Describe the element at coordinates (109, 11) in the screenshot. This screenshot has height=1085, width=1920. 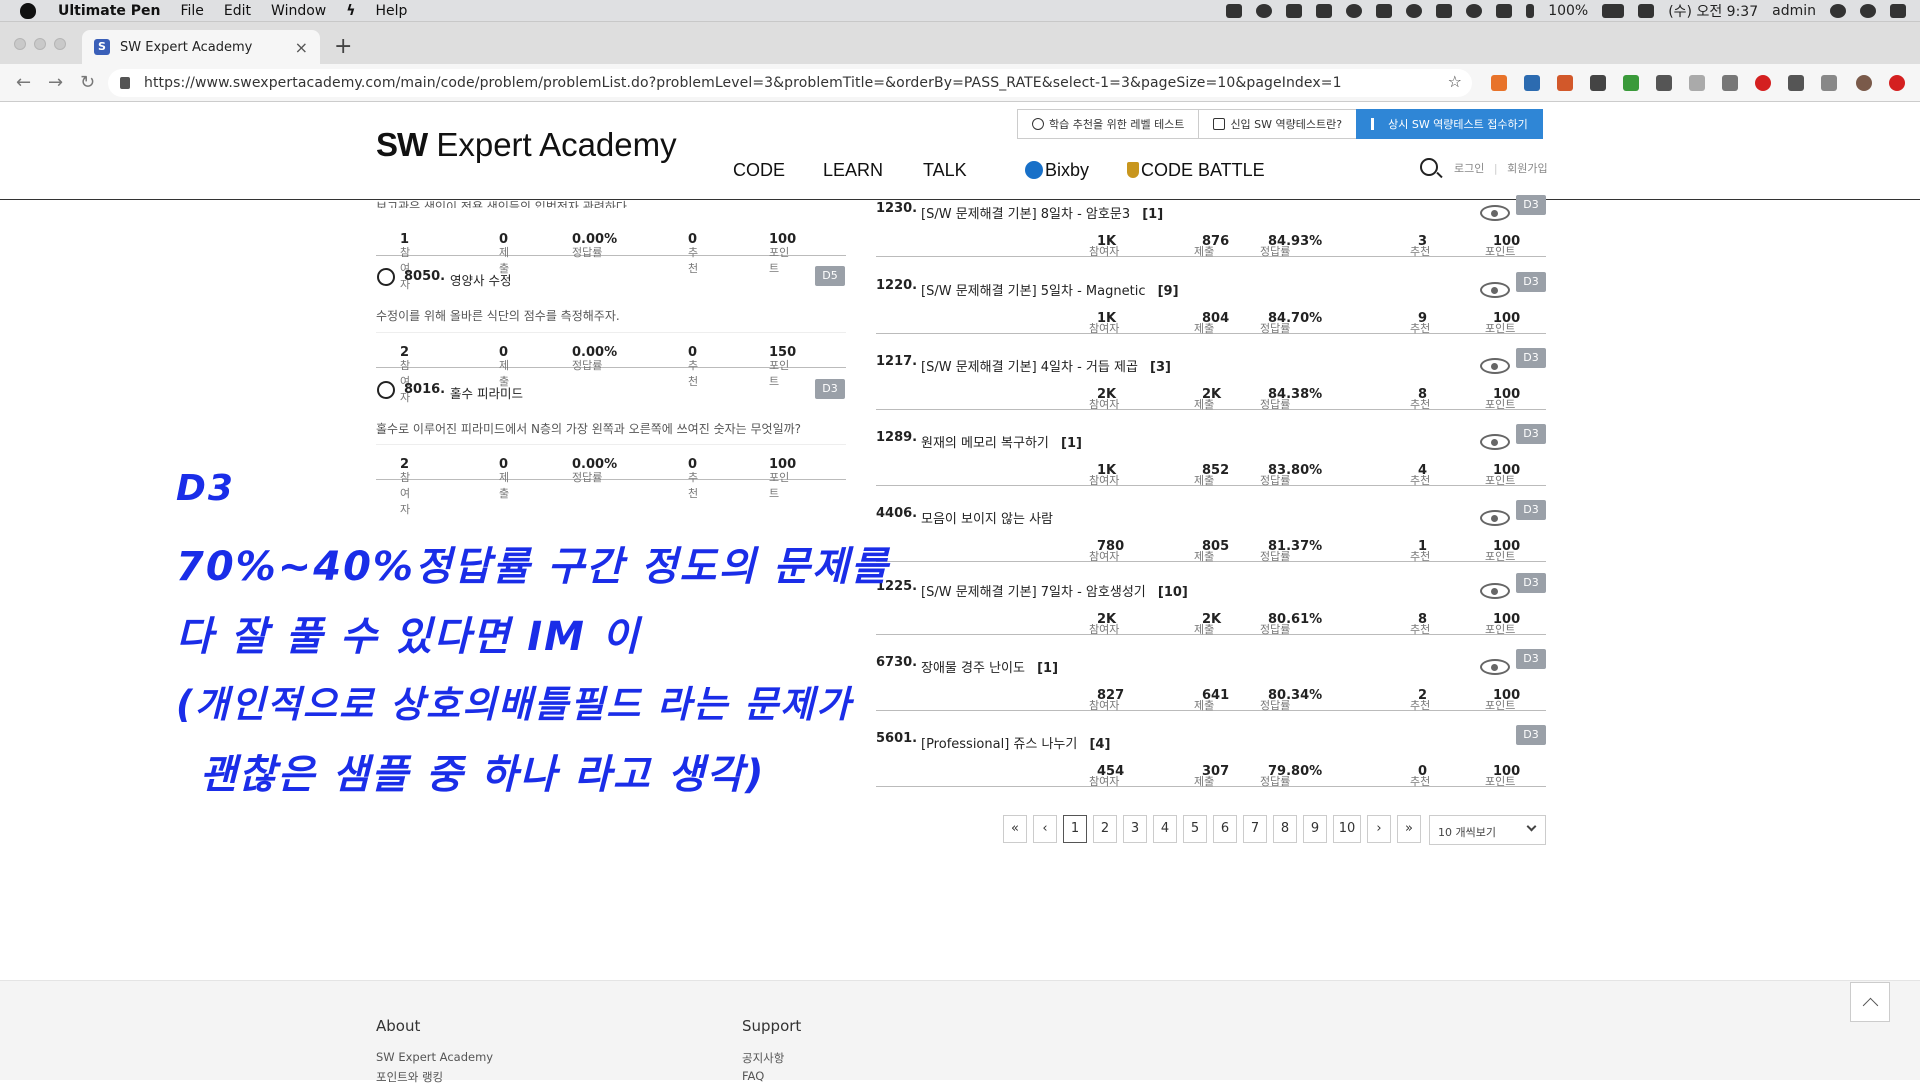
I see `menu-app-name: Ultimate Pen` at that location.